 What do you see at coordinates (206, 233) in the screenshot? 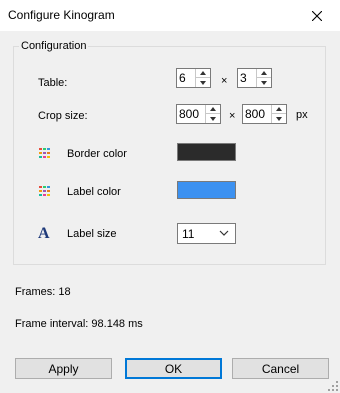
I see `label-size-select: 11` at bounding box center [206, 233].